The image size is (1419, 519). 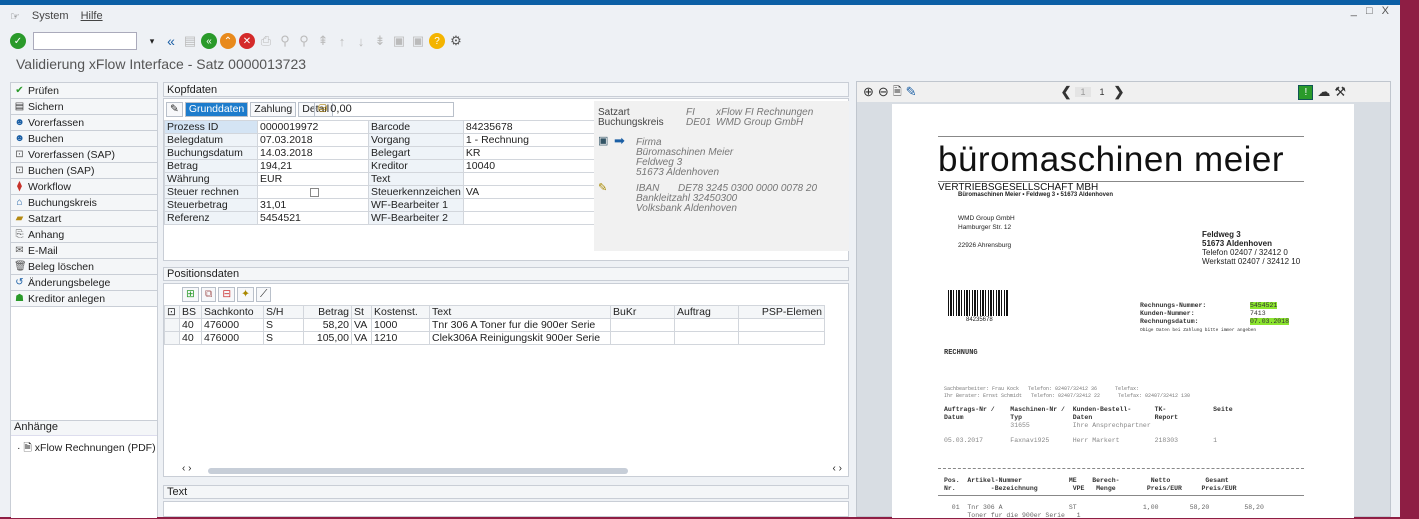 What do you see at coordinates (384, 109) in the screenshot?
I see `betrag-summary-field: ⛁ 0,00` at bounding box center [384, 109].